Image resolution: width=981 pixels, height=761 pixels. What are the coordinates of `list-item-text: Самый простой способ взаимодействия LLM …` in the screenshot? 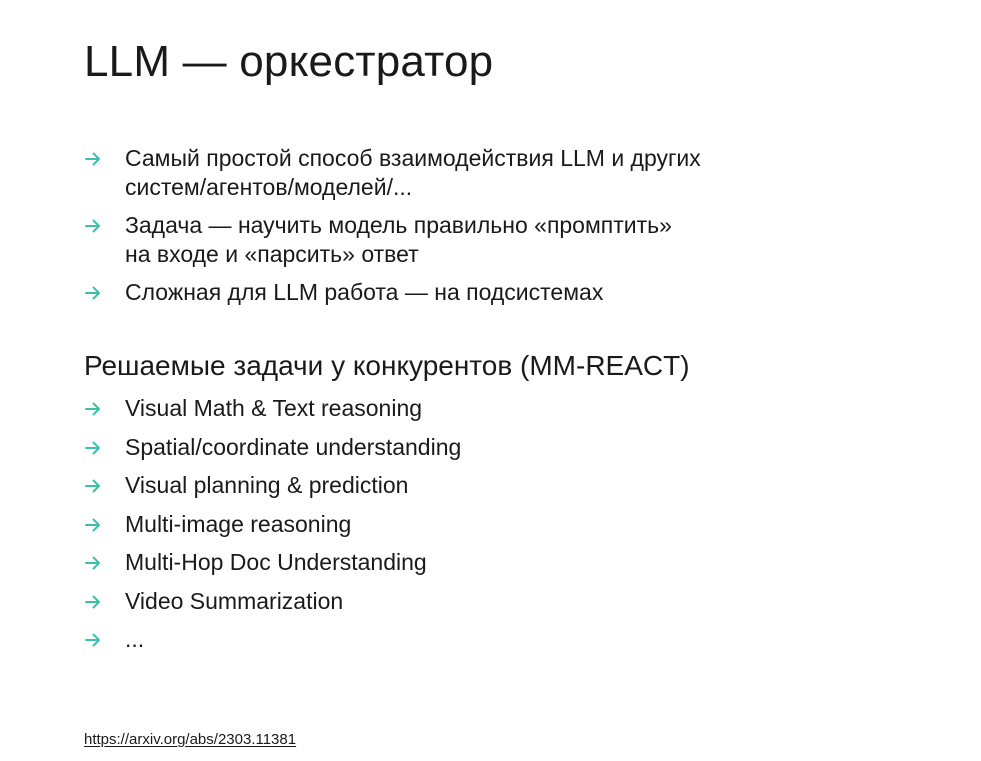 It's located at (413, 158).